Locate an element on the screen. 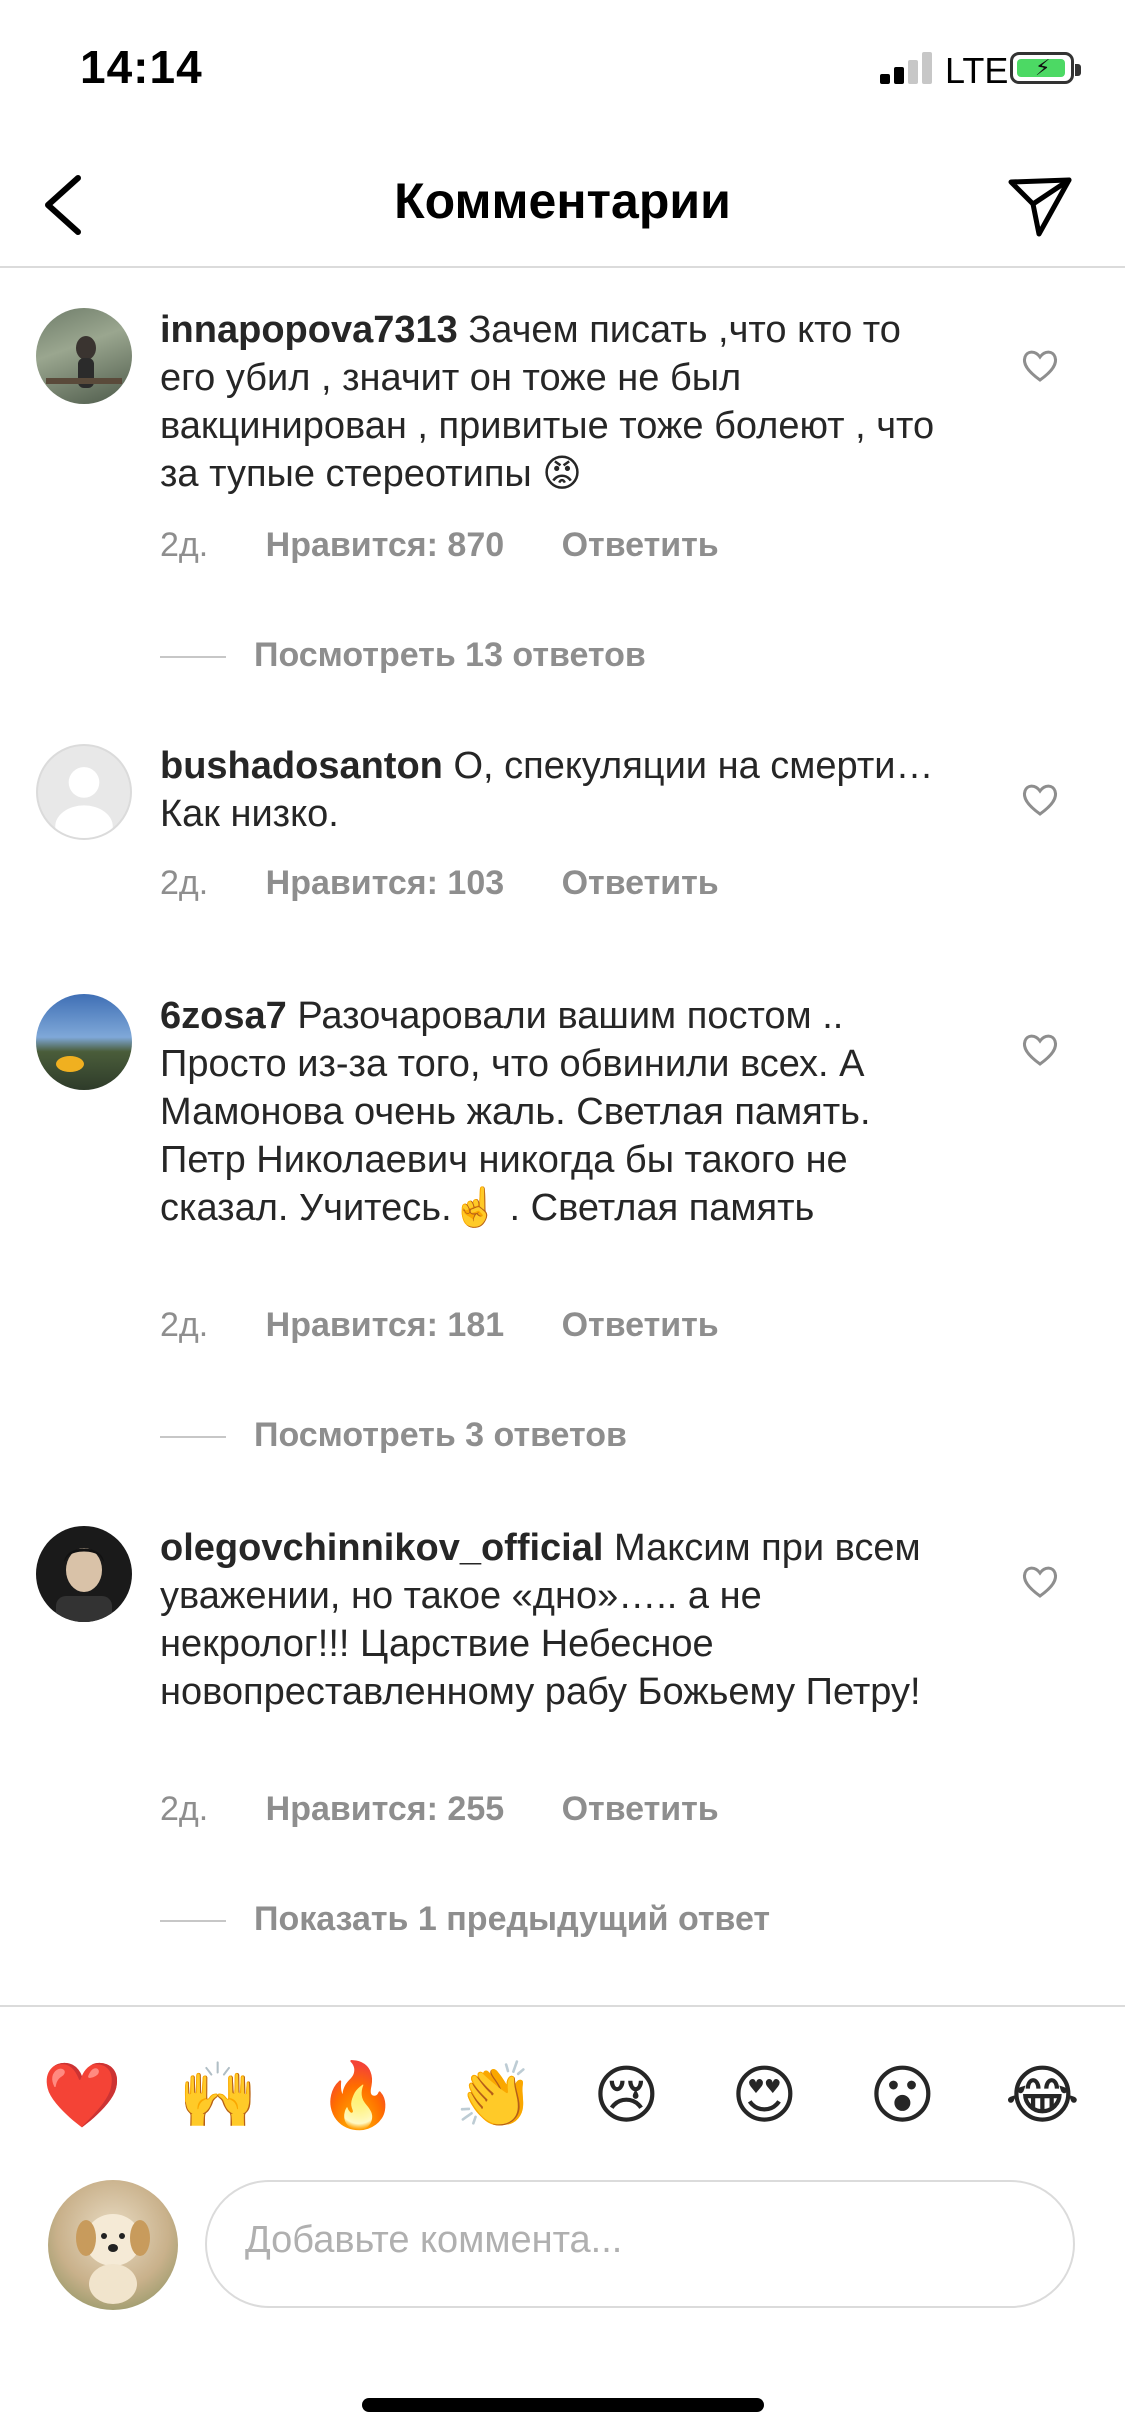 The height and width of the screenshot is (2436, 1125). comment-username: 6zosa7 is located at coordinates (223, 1016).